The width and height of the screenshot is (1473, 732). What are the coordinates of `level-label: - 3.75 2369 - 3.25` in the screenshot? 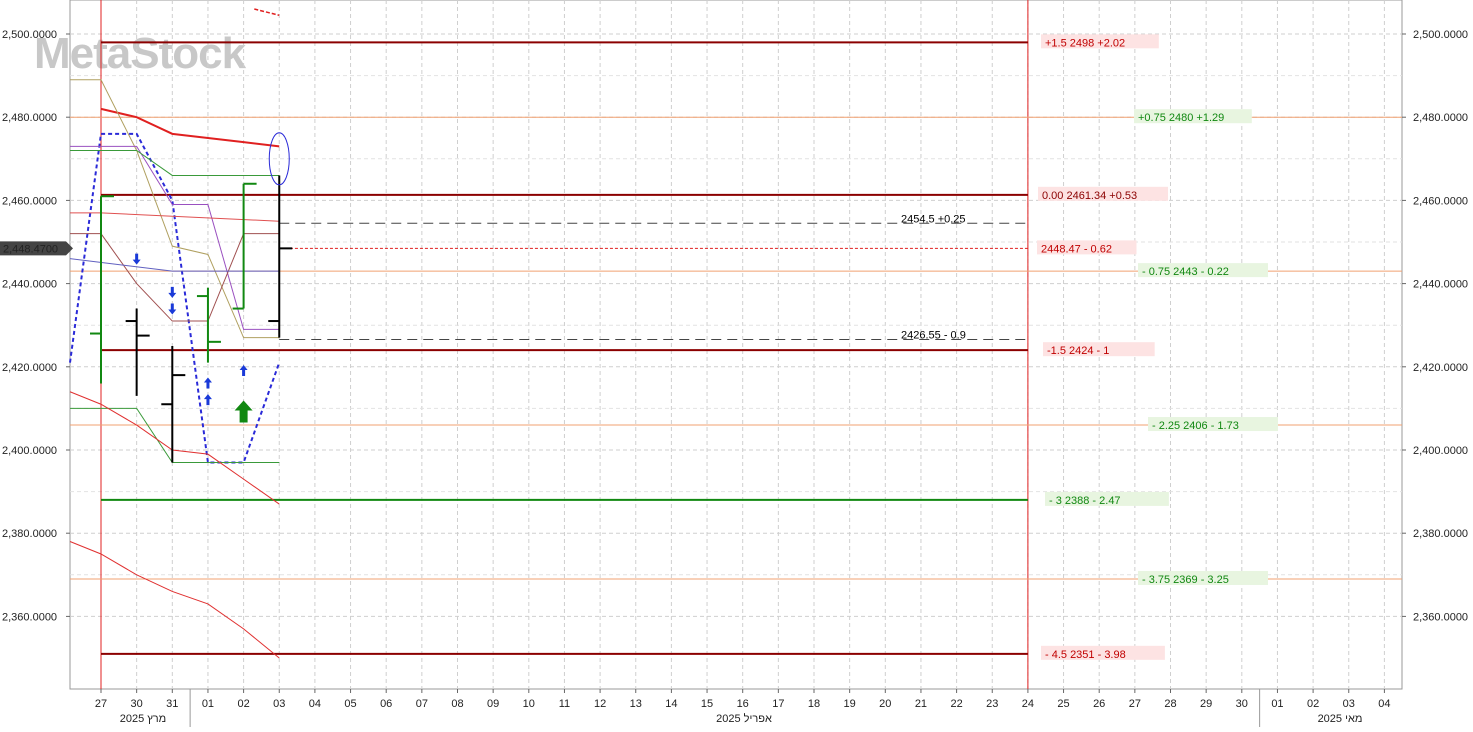 It's located at (1185, 580).